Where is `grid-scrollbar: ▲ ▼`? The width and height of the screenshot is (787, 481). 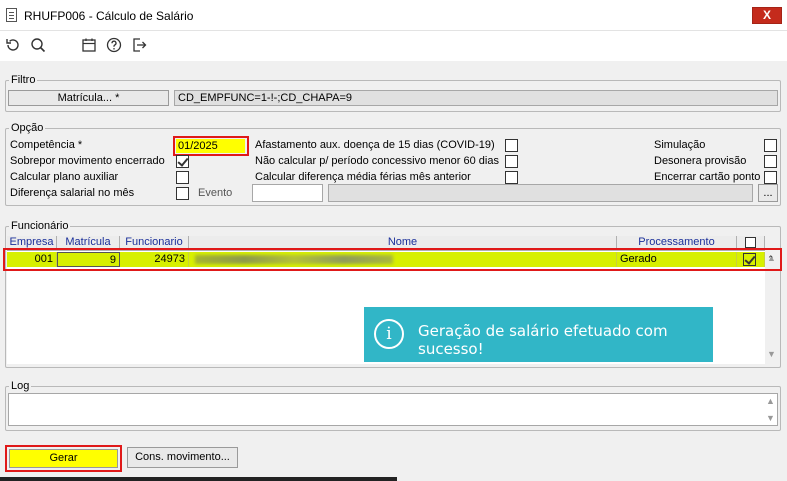
grid-scrollbar: ▲ ▼ is located at coordinates (771, 307).